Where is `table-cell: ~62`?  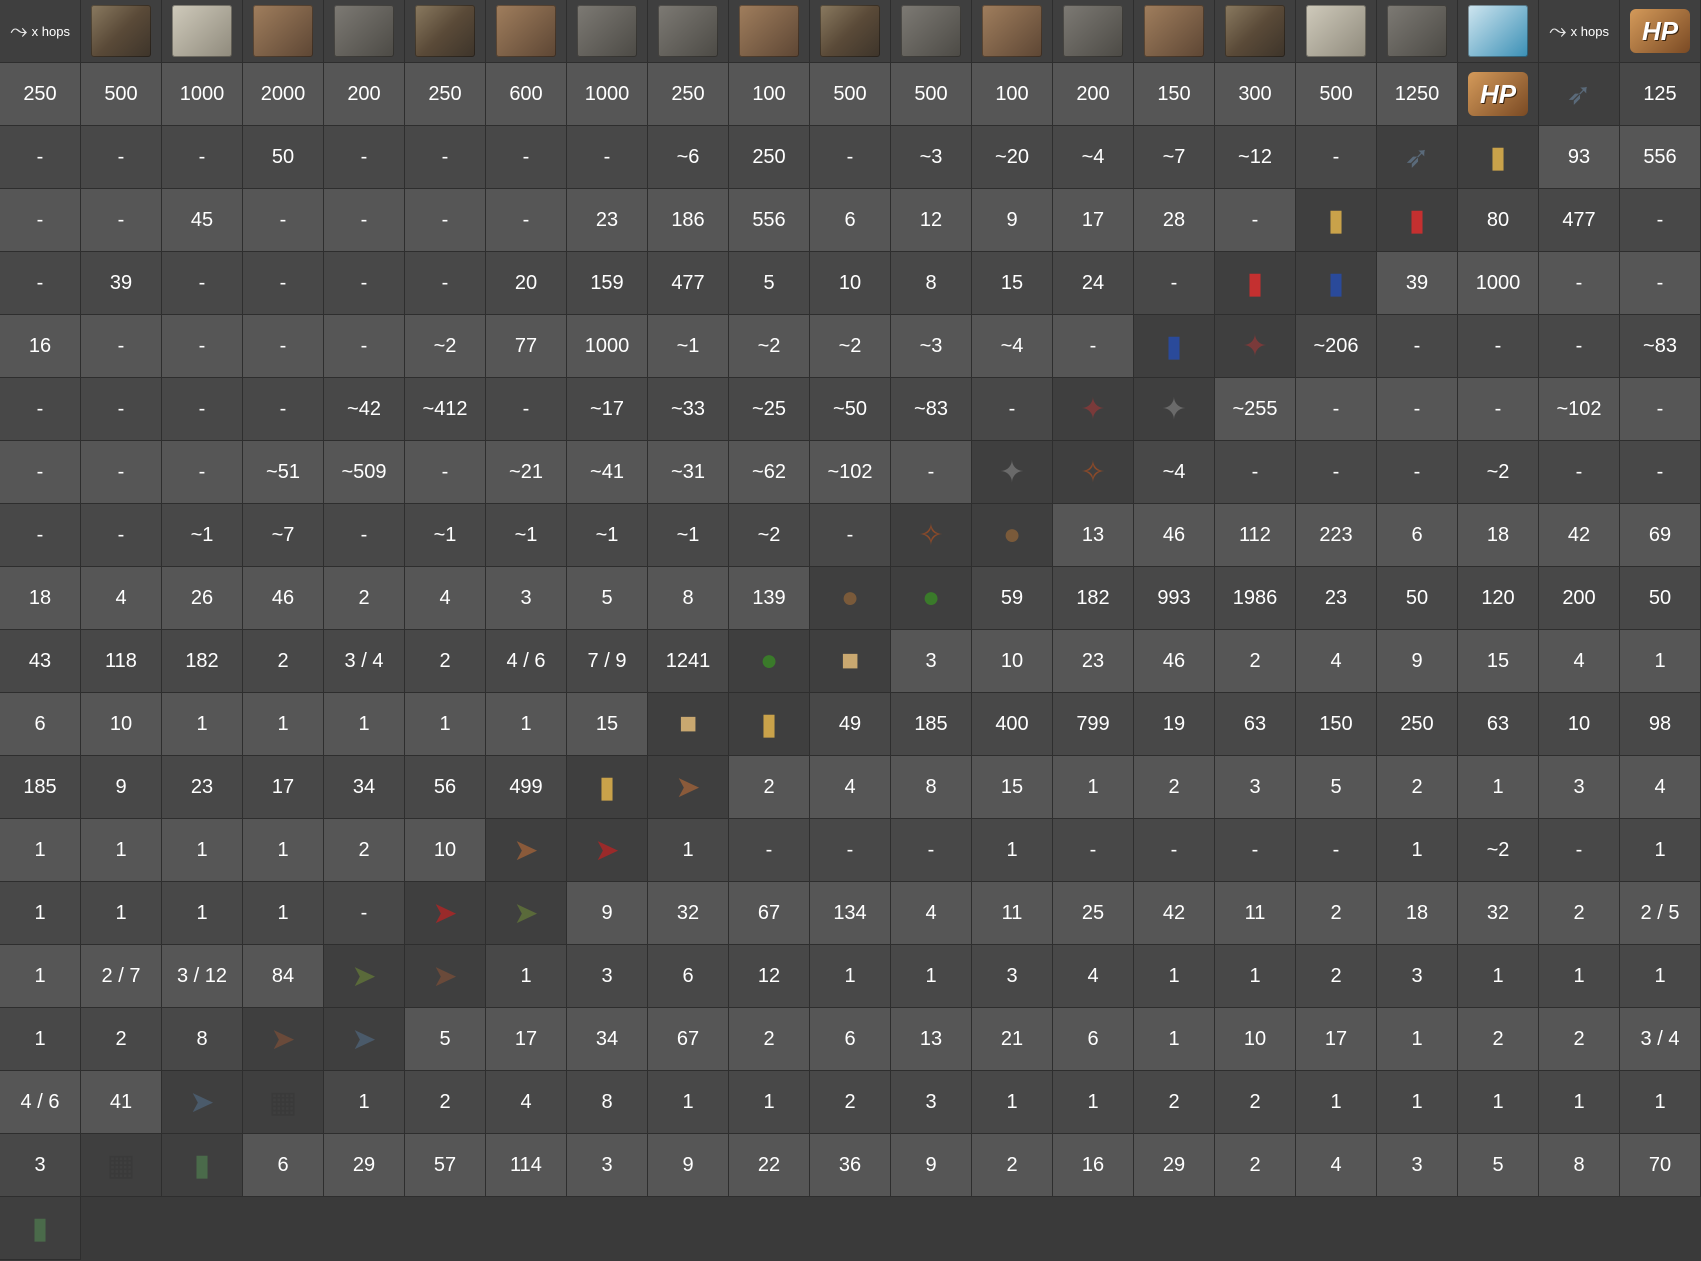
table-cell: ~62 is located at coordinates (769, 472).